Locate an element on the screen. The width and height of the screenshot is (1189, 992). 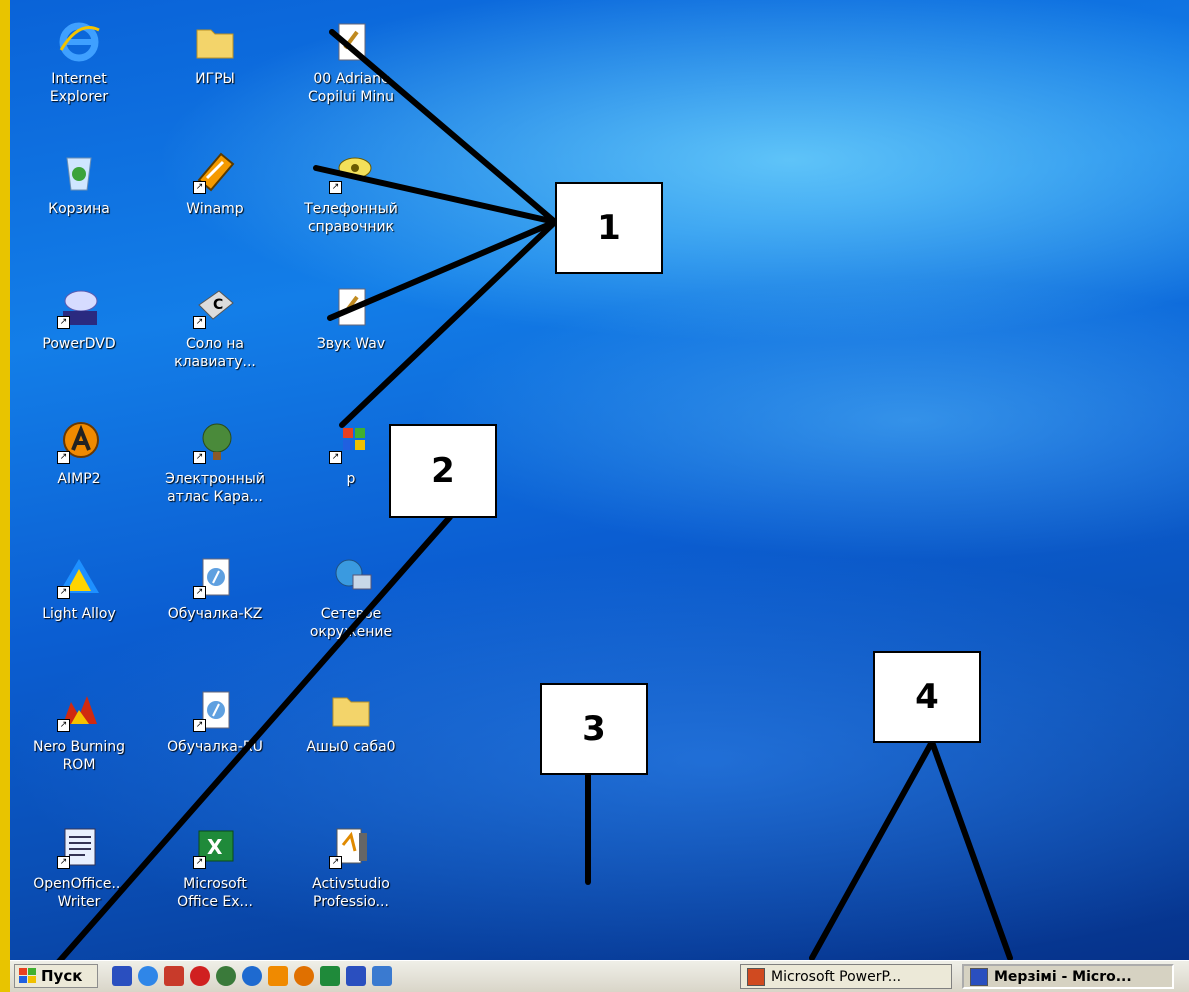
annotation-line-1a is located at coordinates (443, 127).